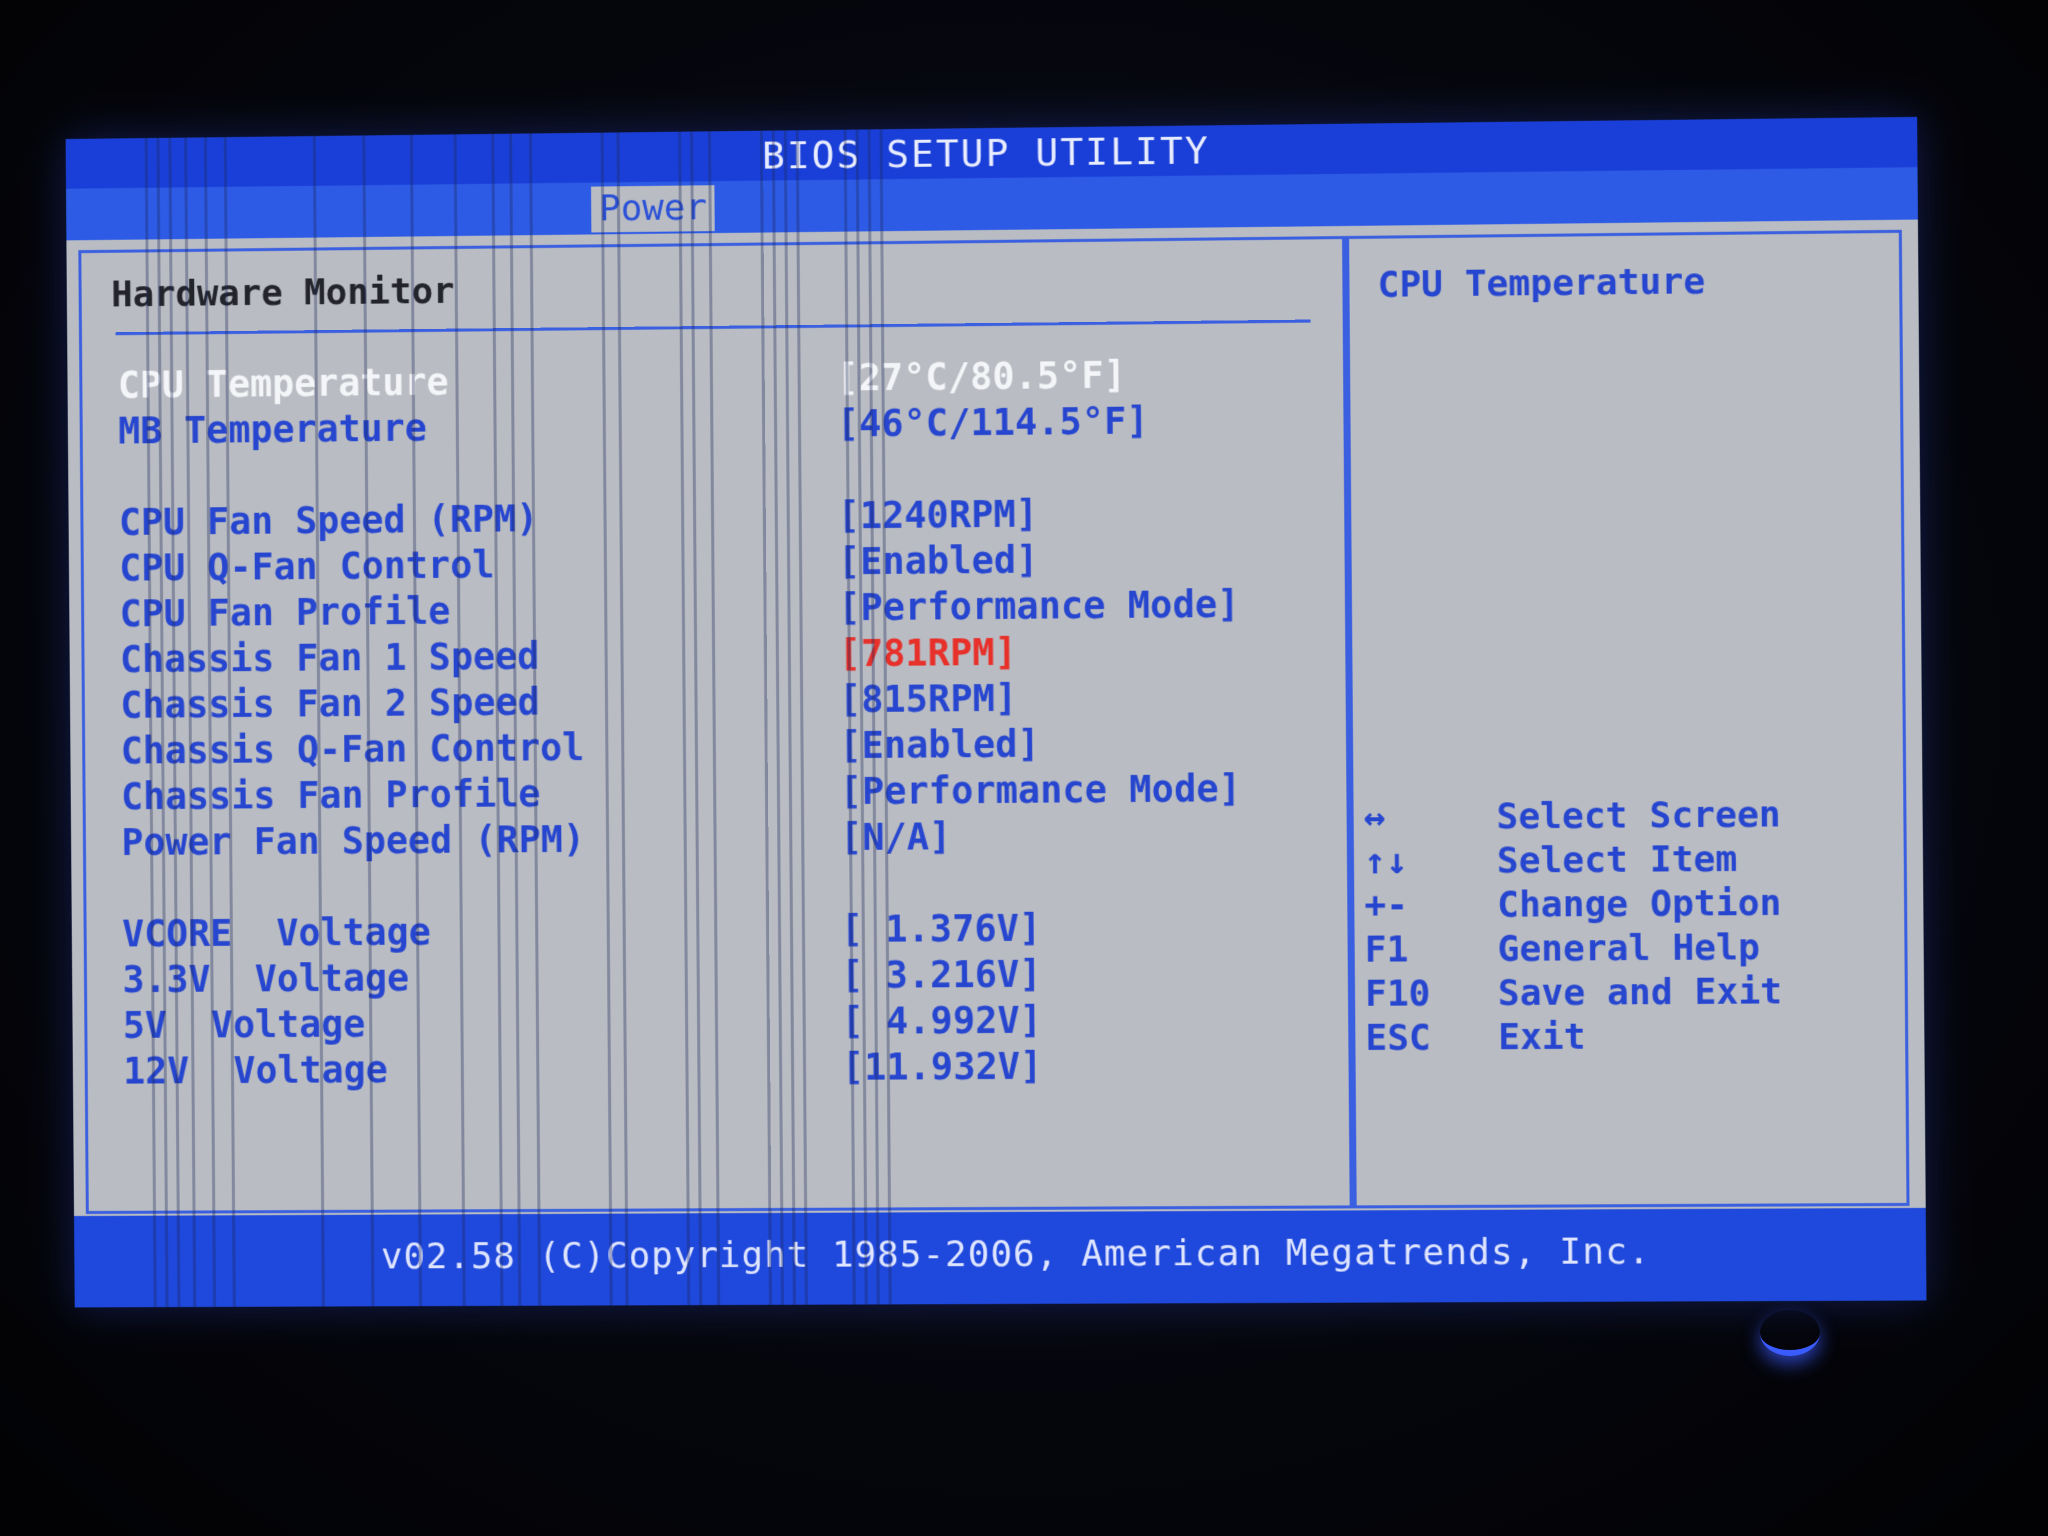  What do you see at coordinates (942, 1067) in the screenshot?
I see `setting-value: [11.932V]` at bounding box center [942, 1067].